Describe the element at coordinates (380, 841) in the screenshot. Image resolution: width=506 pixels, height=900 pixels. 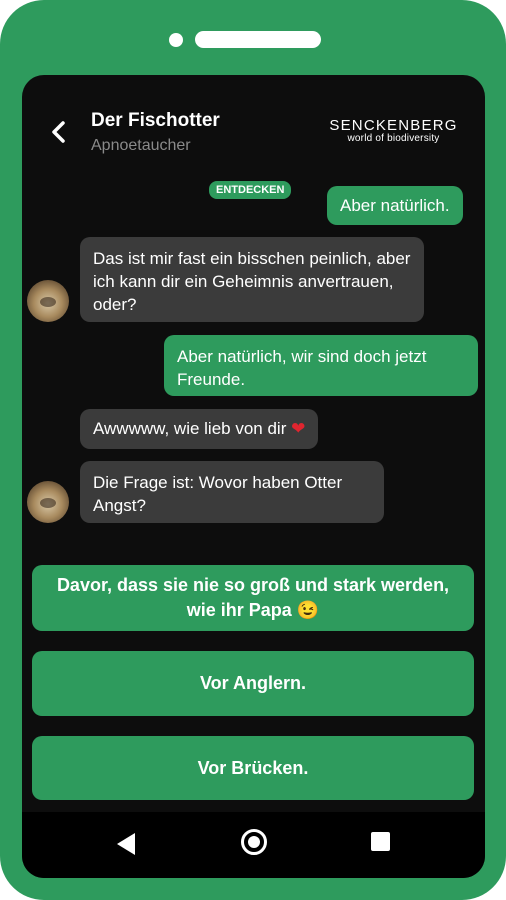
I see `square-recent-icon` at that location.